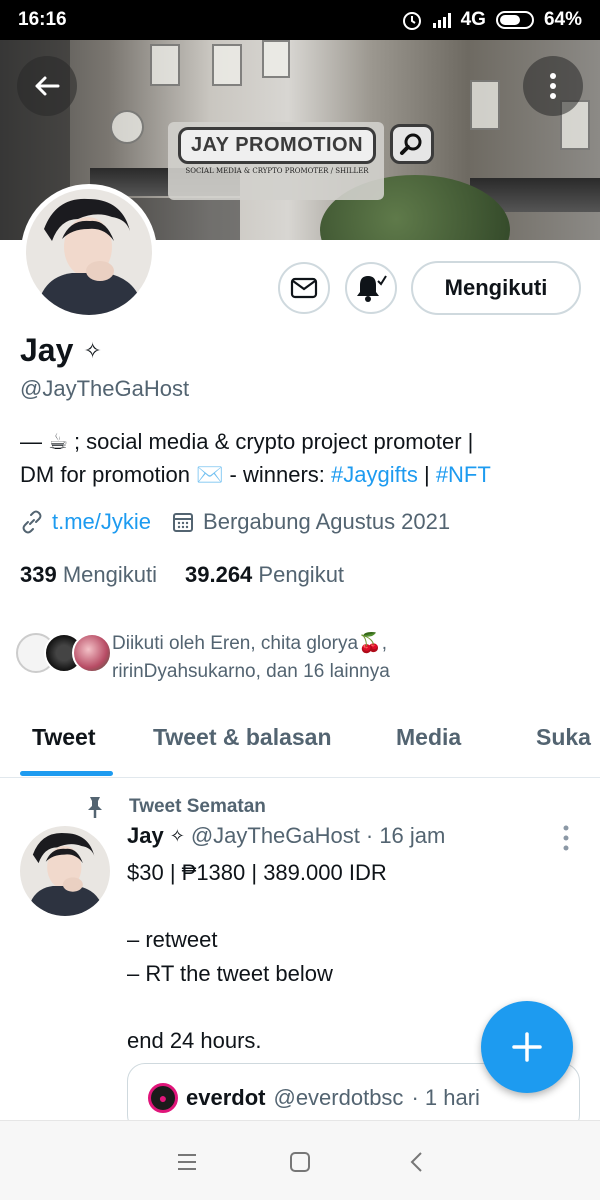 The width and height of the screenshot is (600, 1200). I want to click on bell-check-icon, so click(372, 288).